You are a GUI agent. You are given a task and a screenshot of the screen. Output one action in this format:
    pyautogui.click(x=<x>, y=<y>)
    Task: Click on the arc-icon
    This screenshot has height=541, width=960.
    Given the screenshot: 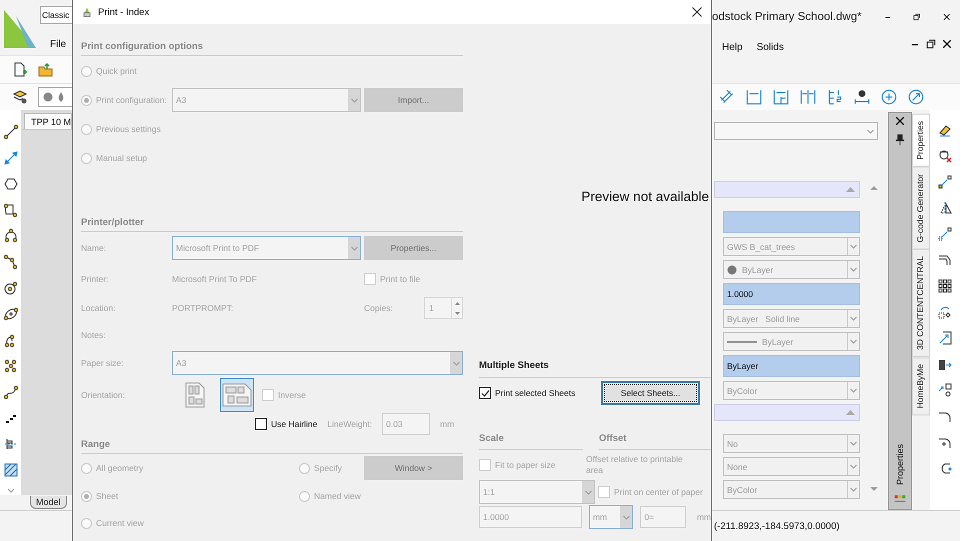 What is the action you would take?
    pyautogui.click(x=10, y=236)
    